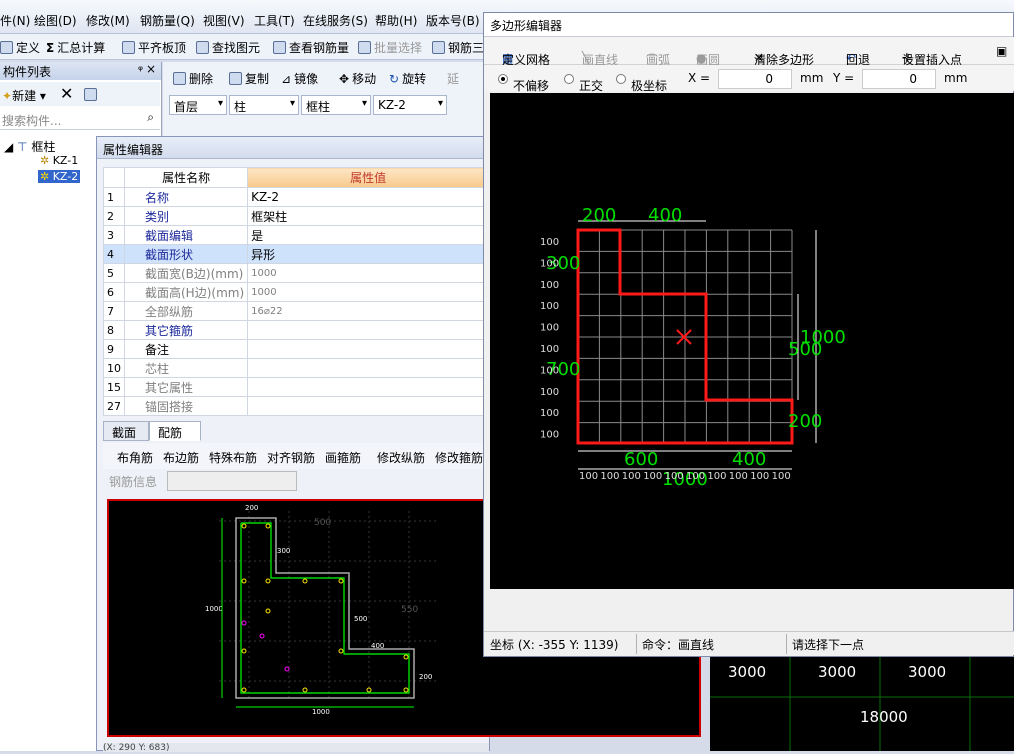 This screenshot has height=754, width=1014. Describe the element at coordinates (198, 105) in the screenshot. I see `floor-select: 首层` at that location.